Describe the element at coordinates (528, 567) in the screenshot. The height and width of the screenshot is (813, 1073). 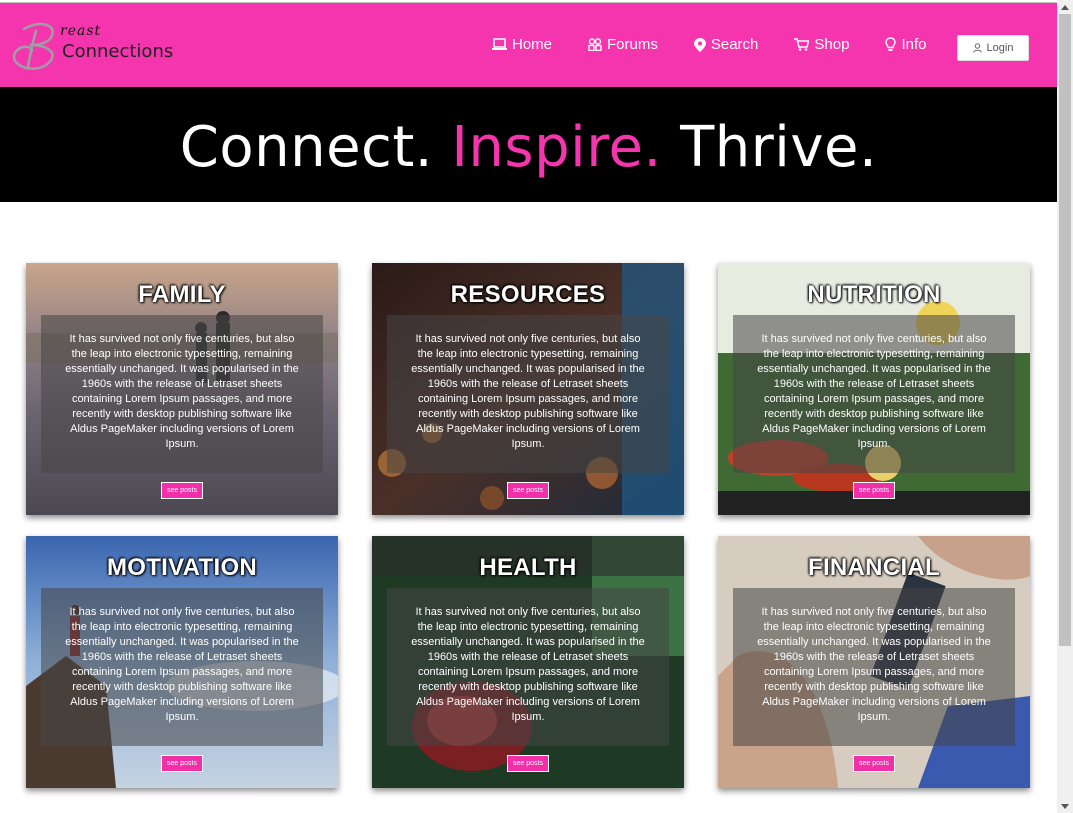
I see `card-title: HEALTH` at that location.